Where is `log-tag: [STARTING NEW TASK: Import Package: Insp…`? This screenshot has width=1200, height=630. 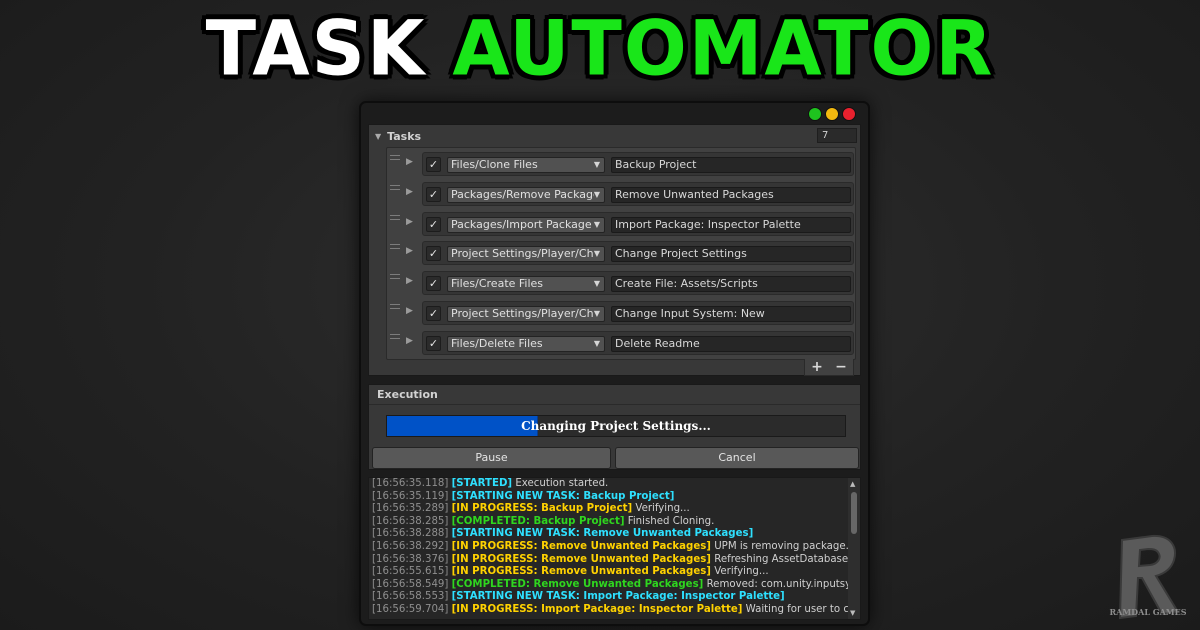 log-tag: [STARTING NEW TASK: Import Package: Insp… is located at coordinates (618, 597).